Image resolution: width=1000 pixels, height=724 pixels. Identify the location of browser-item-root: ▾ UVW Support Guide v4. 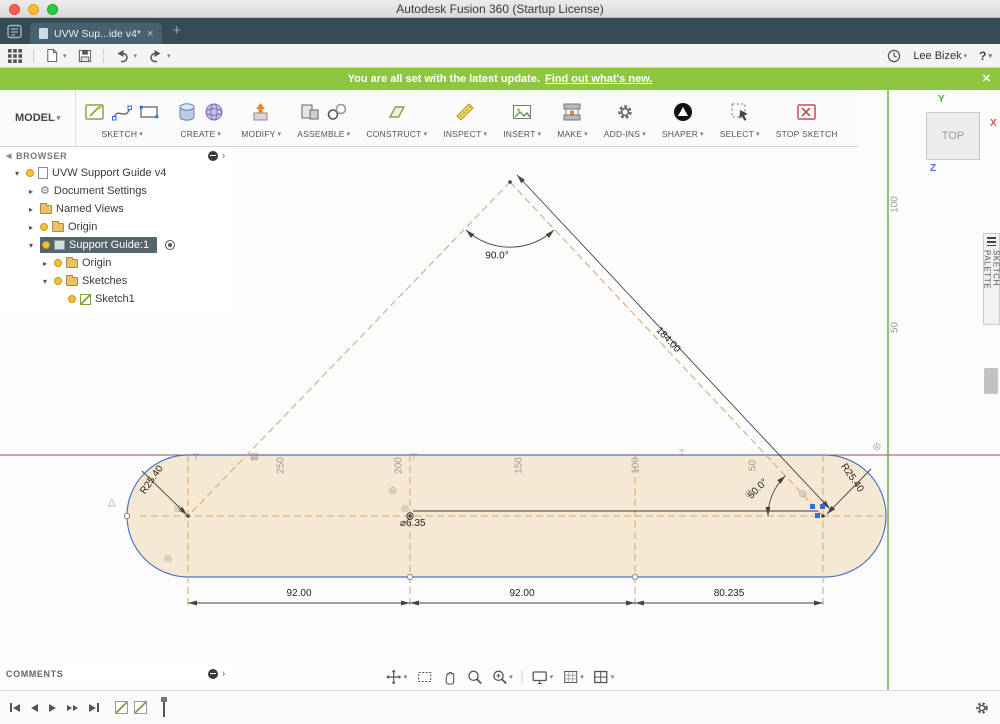
(116, 173).